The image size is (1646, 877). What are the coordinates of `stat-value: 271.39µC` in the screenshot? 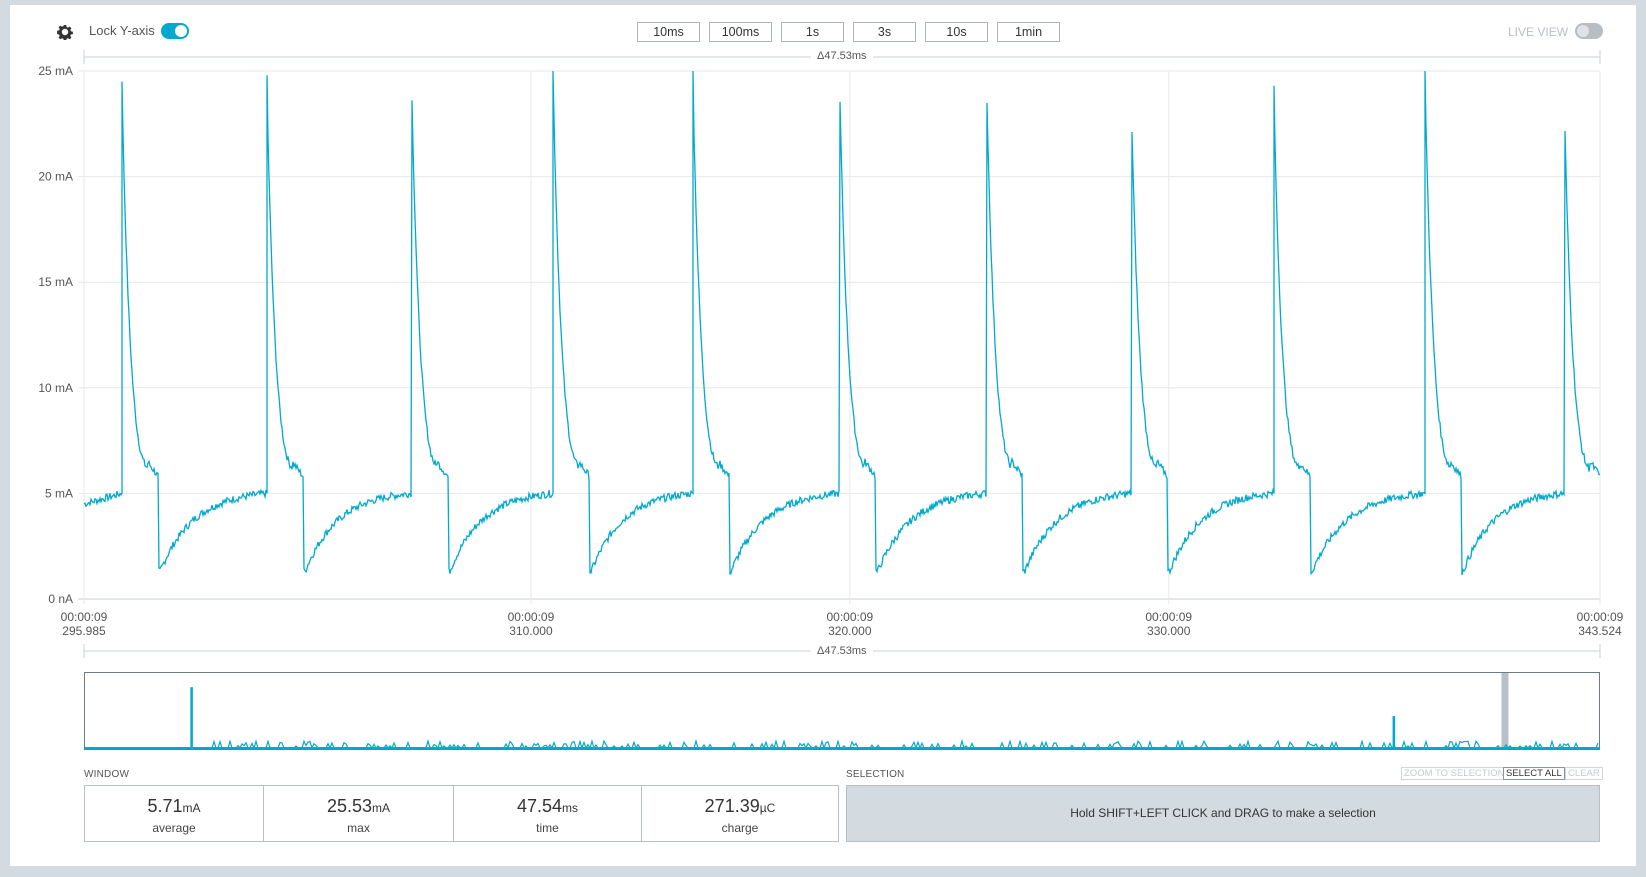 It's located at (740, 806).